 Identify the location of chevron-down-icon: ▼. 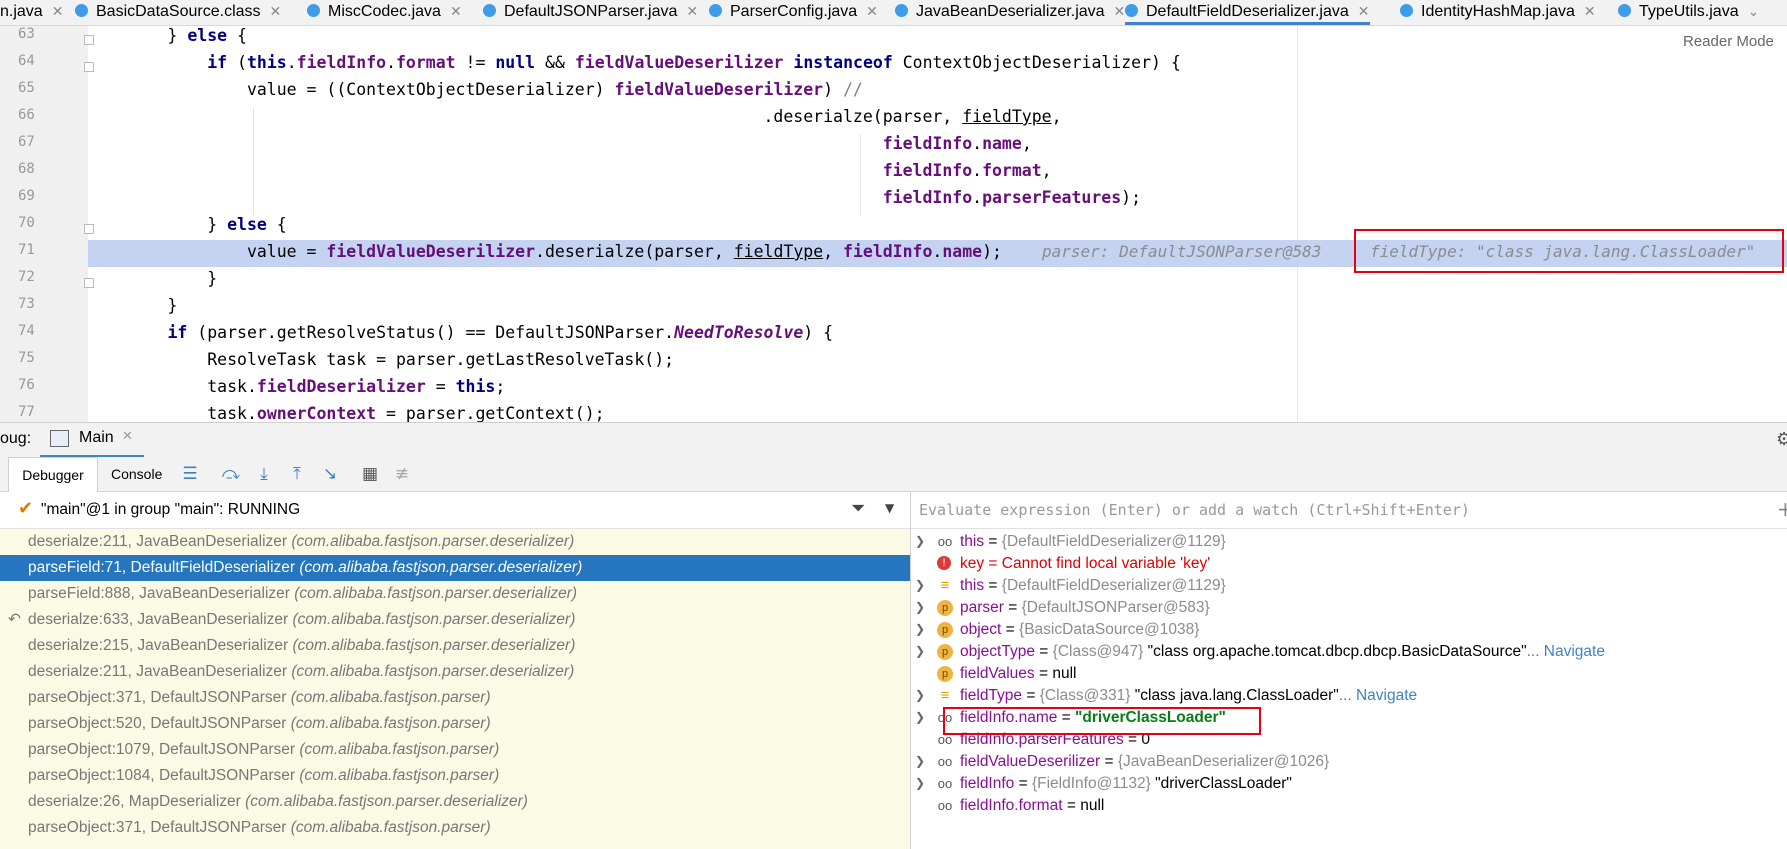
(889, 508).